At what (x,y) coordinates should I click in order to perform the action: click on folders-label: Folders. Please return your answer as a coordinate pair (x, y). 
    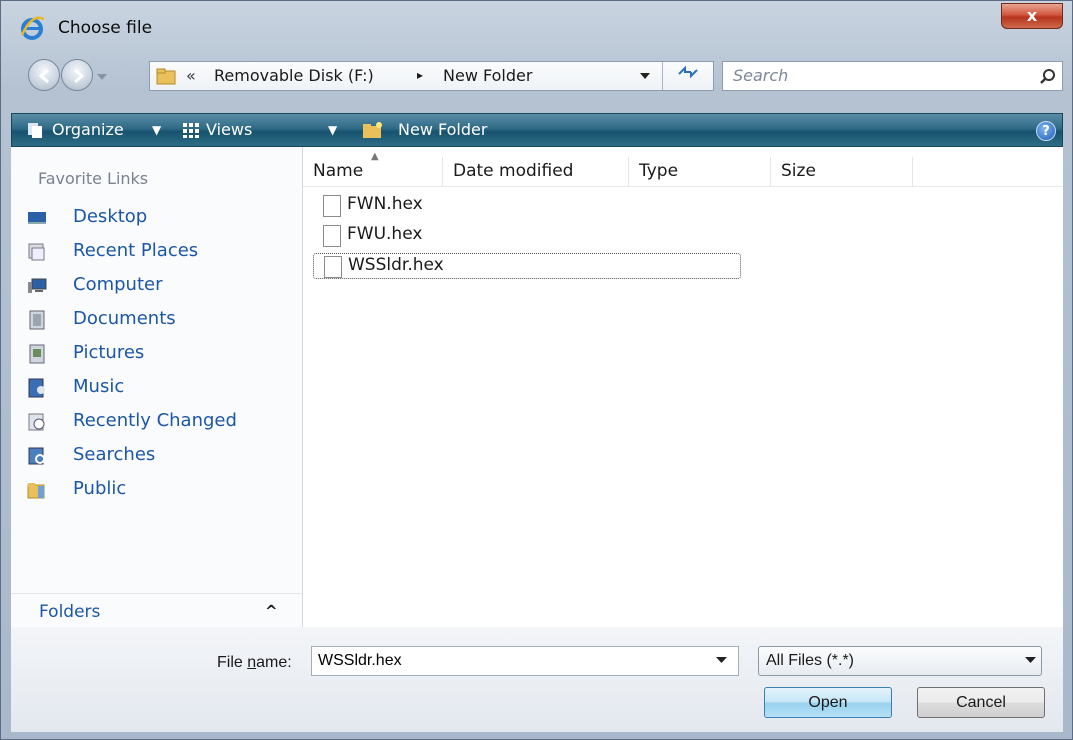
    Looking at the image, I should click on (70, 612).